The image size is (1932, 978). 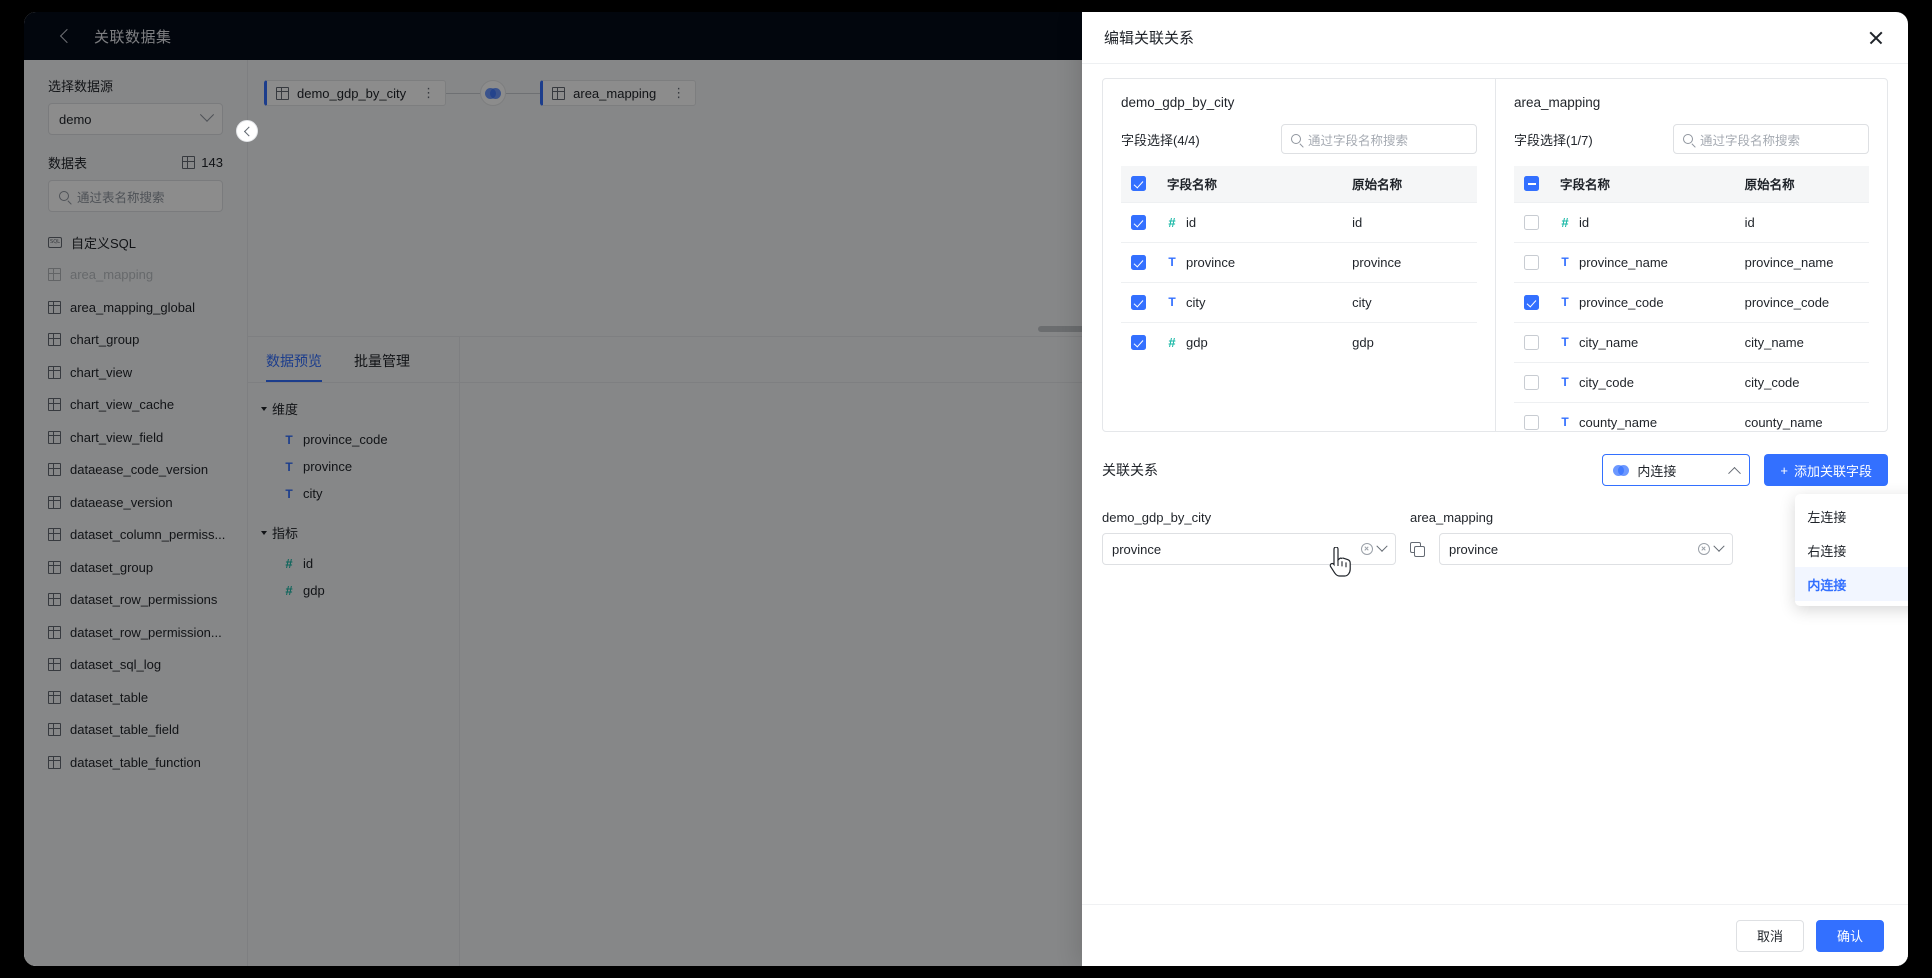 I want to click on field-name-cell: city_name, so click(x=1609, y=342).